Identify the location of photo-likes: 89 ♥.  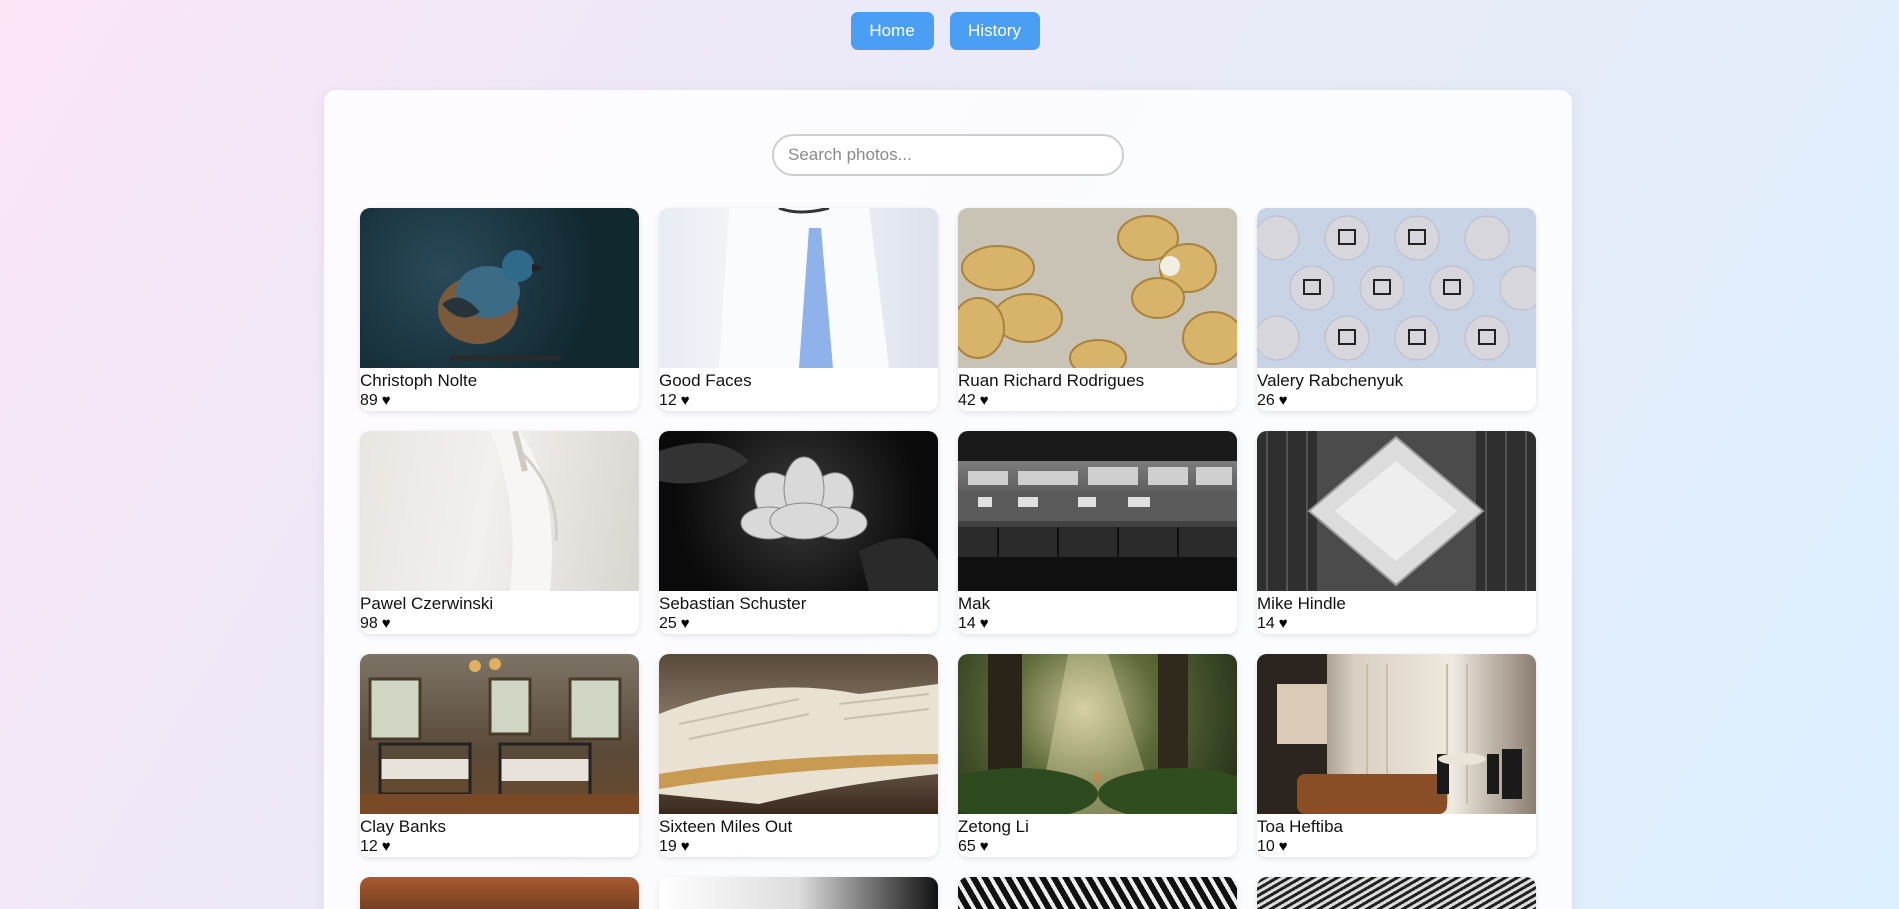
(499, 401).